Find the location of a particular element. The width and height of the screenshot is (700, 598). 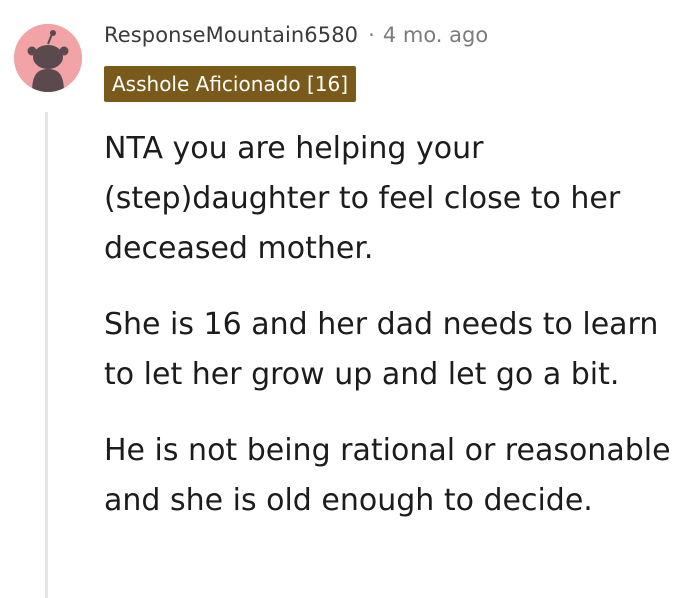

reddit-snoo-avatar-icon is located at coordinates (48, 58).